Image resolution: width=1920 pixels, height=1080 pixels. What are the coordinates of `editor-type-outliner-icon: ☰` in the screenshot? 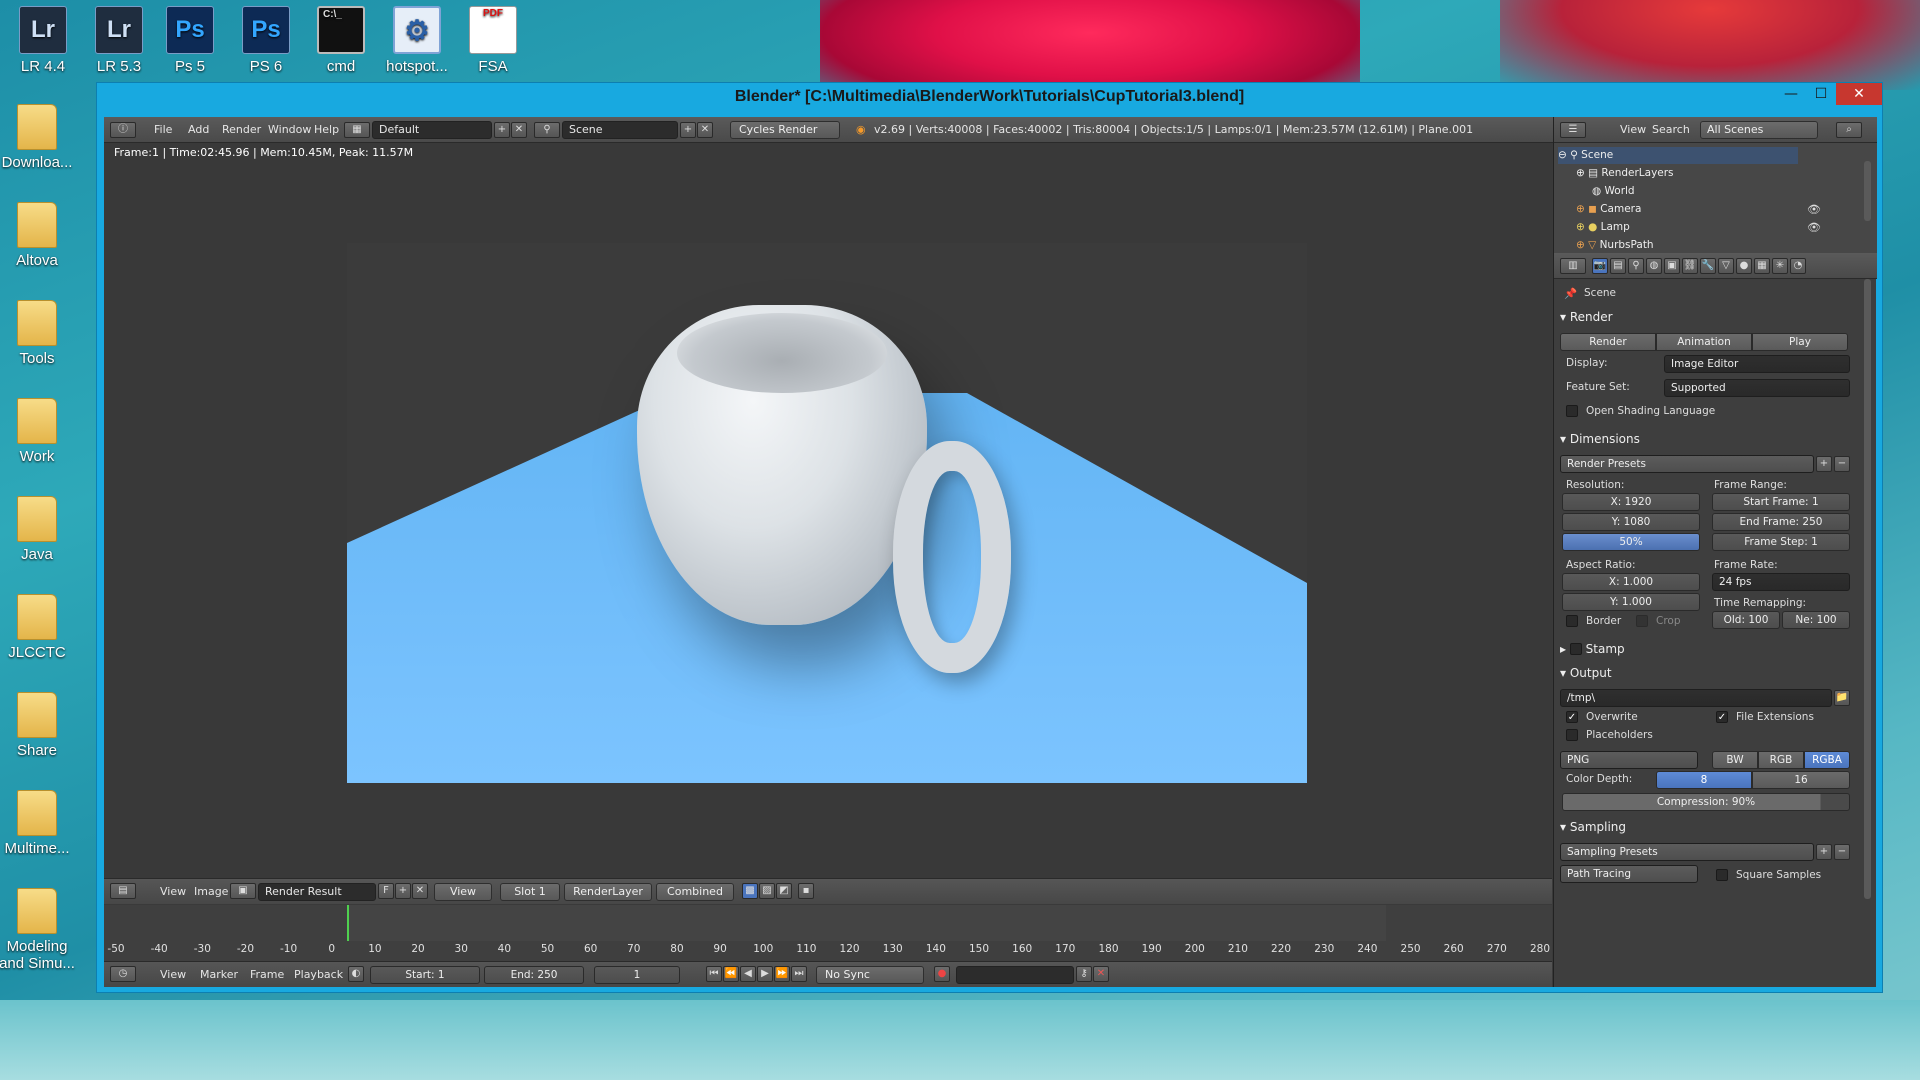 It's located at (1573, 130).